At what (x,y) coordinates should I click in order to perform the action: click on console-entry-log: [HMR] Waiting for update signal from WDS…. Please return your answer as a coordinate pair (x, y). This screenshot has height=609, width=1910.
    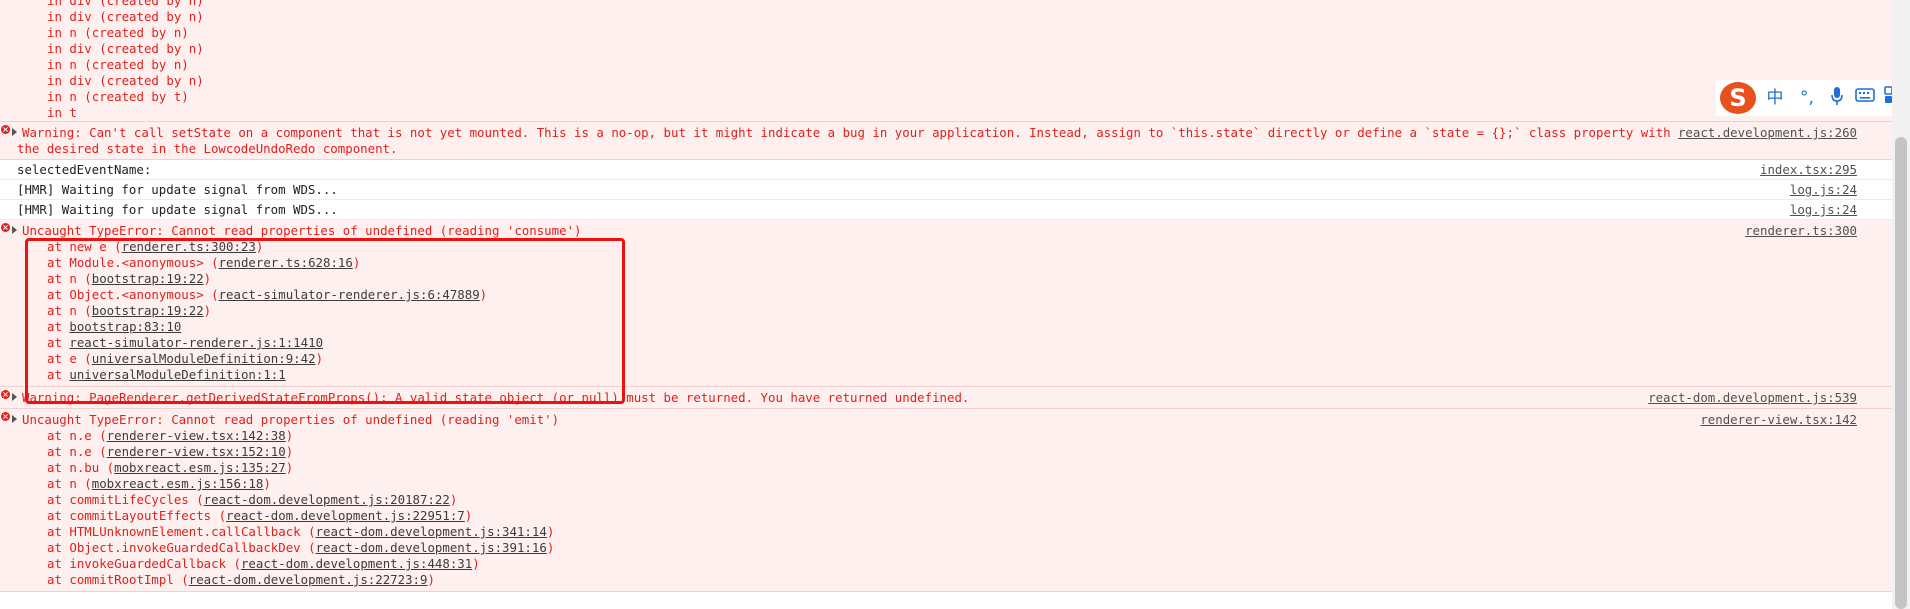
    Looking at the image, I should click on (946, 210).